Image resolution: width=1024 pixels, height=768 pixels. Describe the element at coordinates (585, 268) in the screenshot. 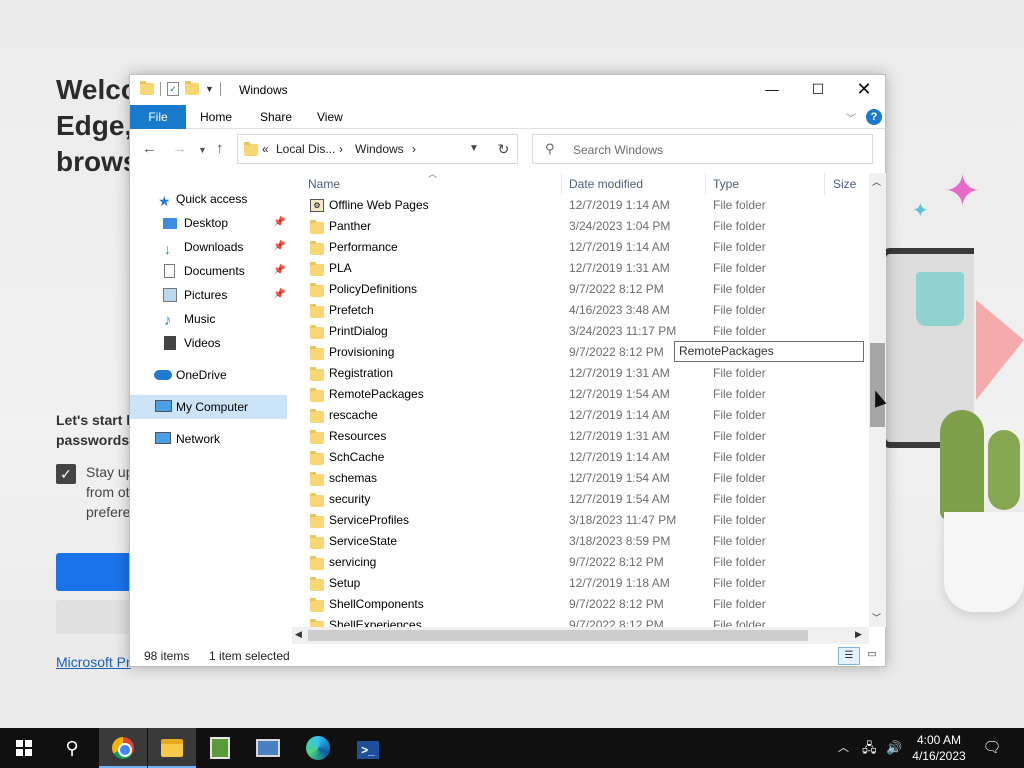

I see `table-row: PLA 12/7/2019 1:31 AM File folder` at that location.